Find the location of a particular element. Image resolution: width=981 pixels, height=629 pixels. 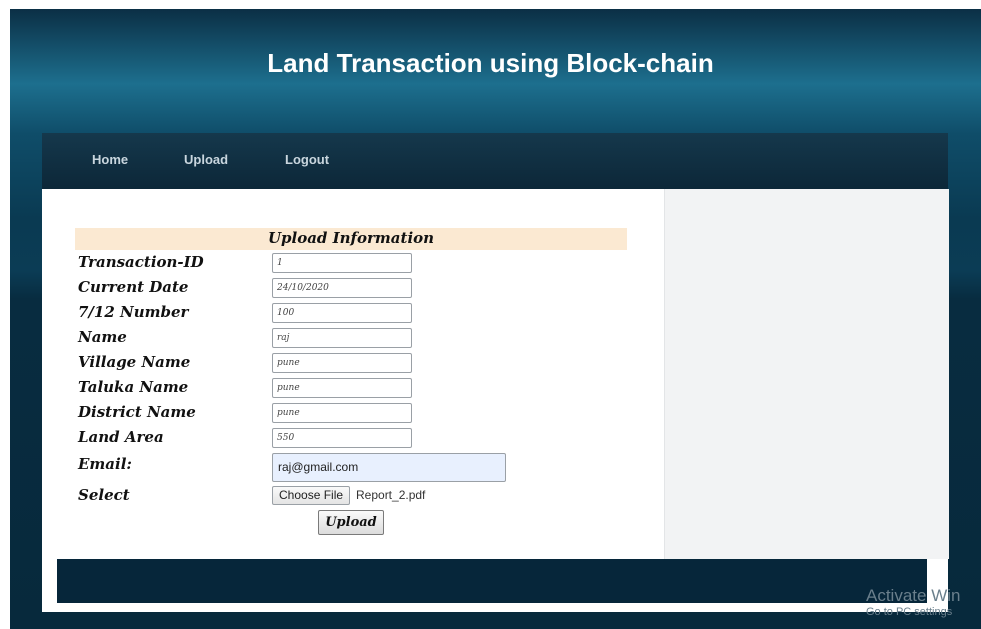

upload-button: Upload is located at coordinates (351, 522).